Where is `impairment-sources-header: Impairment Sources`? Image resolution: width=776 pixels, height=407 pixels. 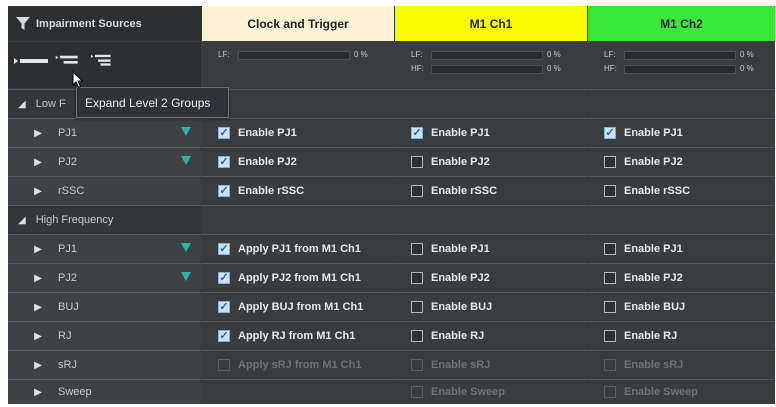 impairment-sources-header: Impairment Sources is located at coordinates (104, 23).